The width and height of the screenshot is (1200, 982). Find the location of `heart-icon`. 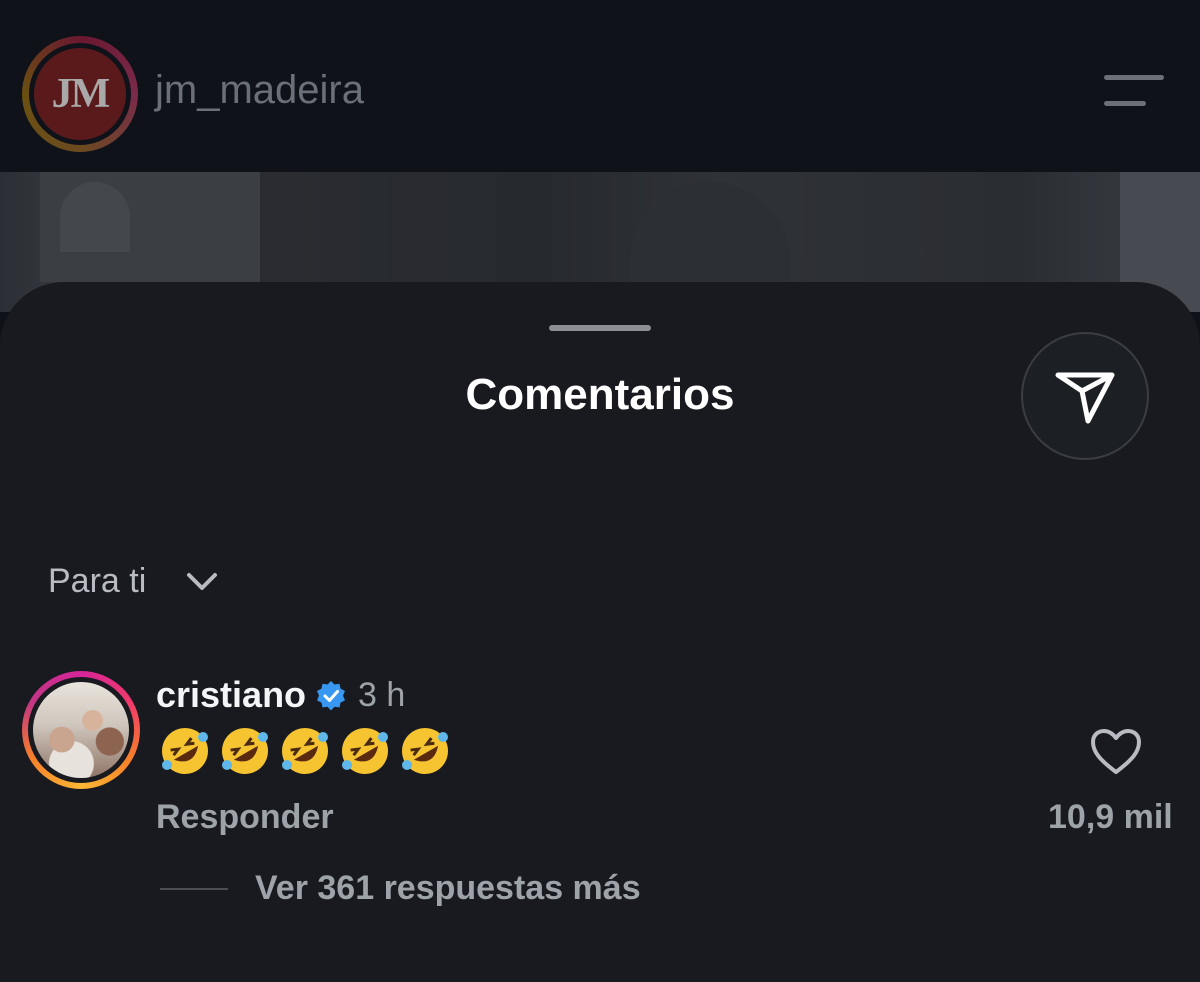

heart-icon is located at coordinates (1116, 752).